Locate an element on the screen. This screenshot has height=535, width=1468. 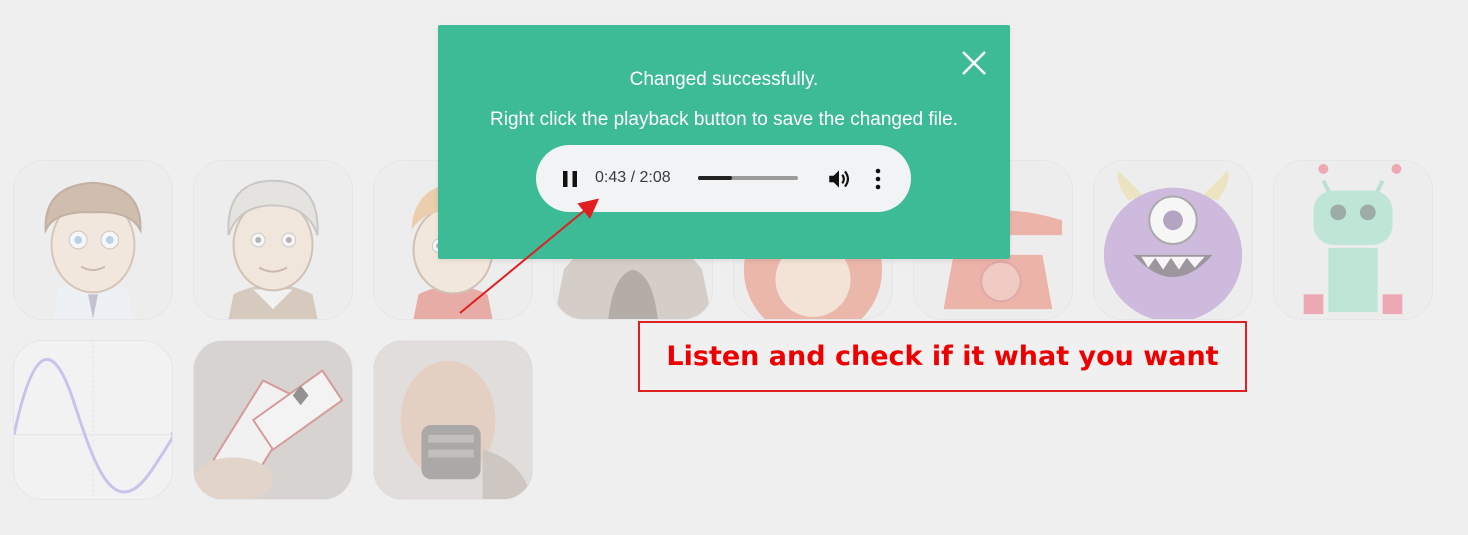
playback-time: 0:43 / 2:08 is located at coordinates (633, 177).